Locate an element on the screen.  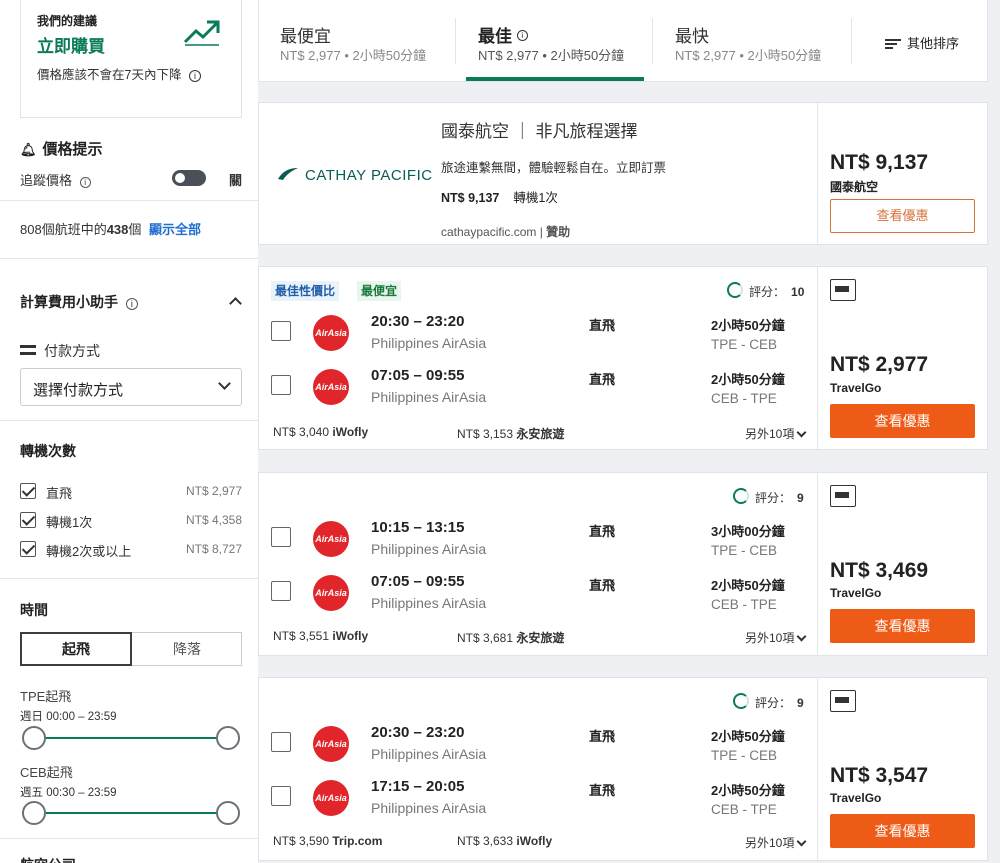
alt-price-1: NT$ 3,551 iWofly is located at coordinates (320, 636).